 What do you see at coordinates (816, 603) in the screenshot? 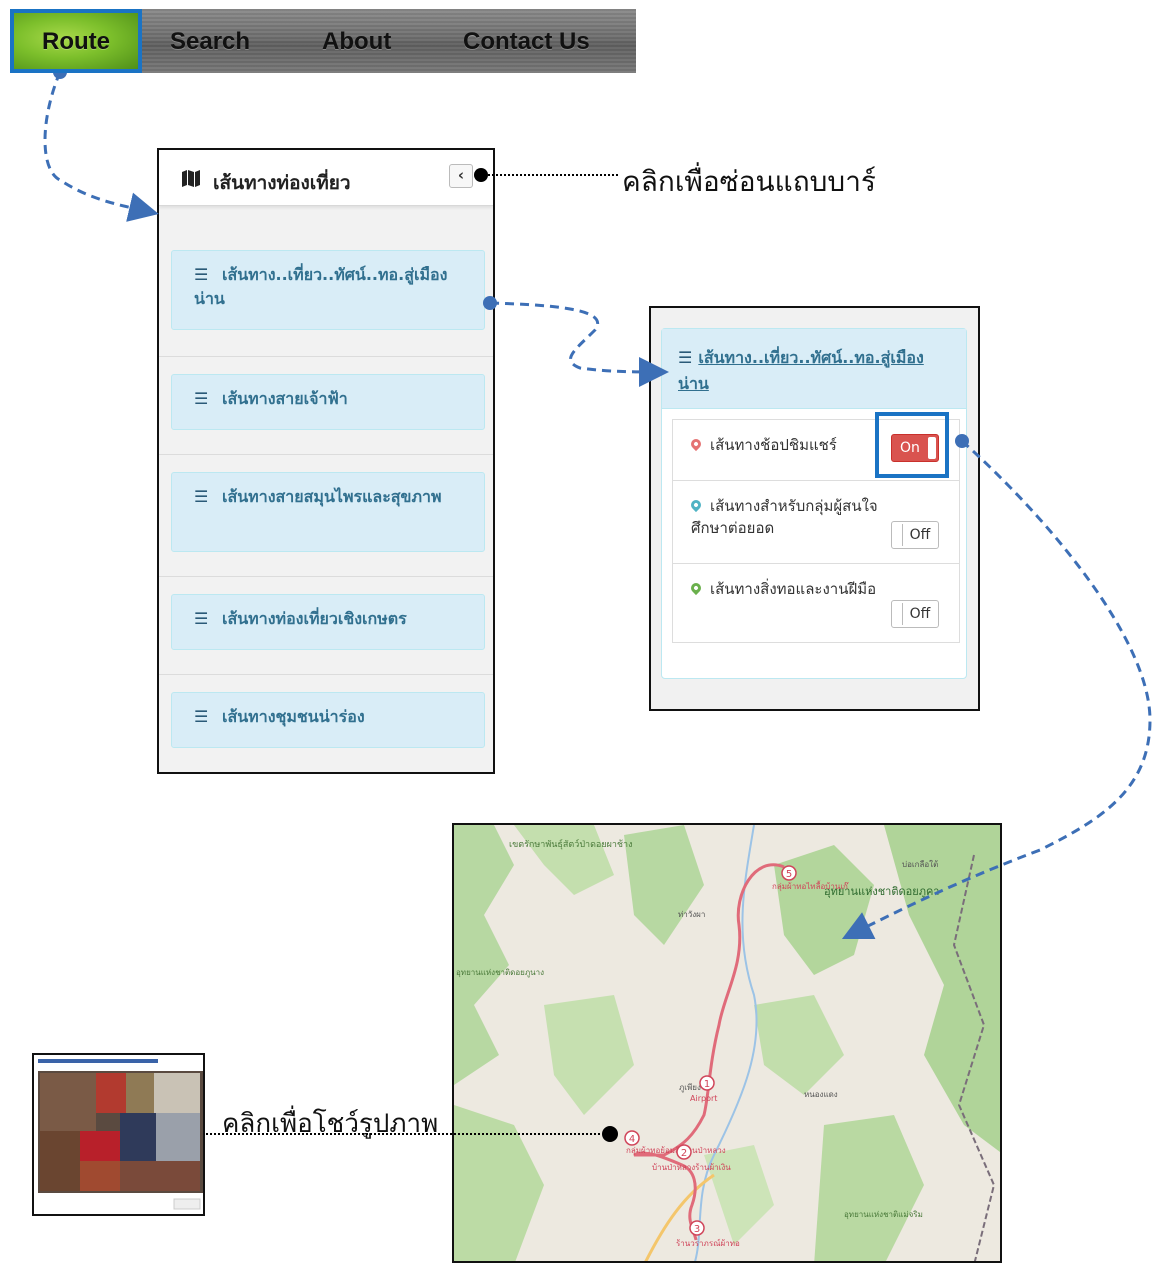
I see `toggle-row-textile: เส้นทางสิ่งทอและงานฝีมือ Off` at bounding box center [816, 603].